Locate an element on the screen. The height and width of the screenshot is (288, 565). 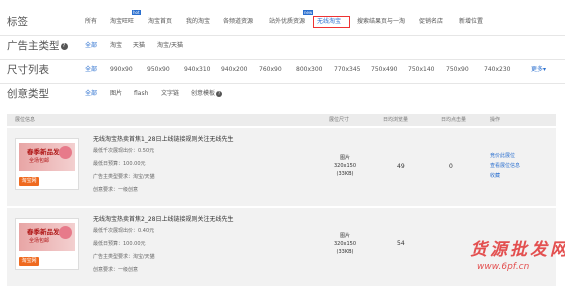
tag-option-wangwang: 淘宝旺旺 is located at coordinates (122, 22).